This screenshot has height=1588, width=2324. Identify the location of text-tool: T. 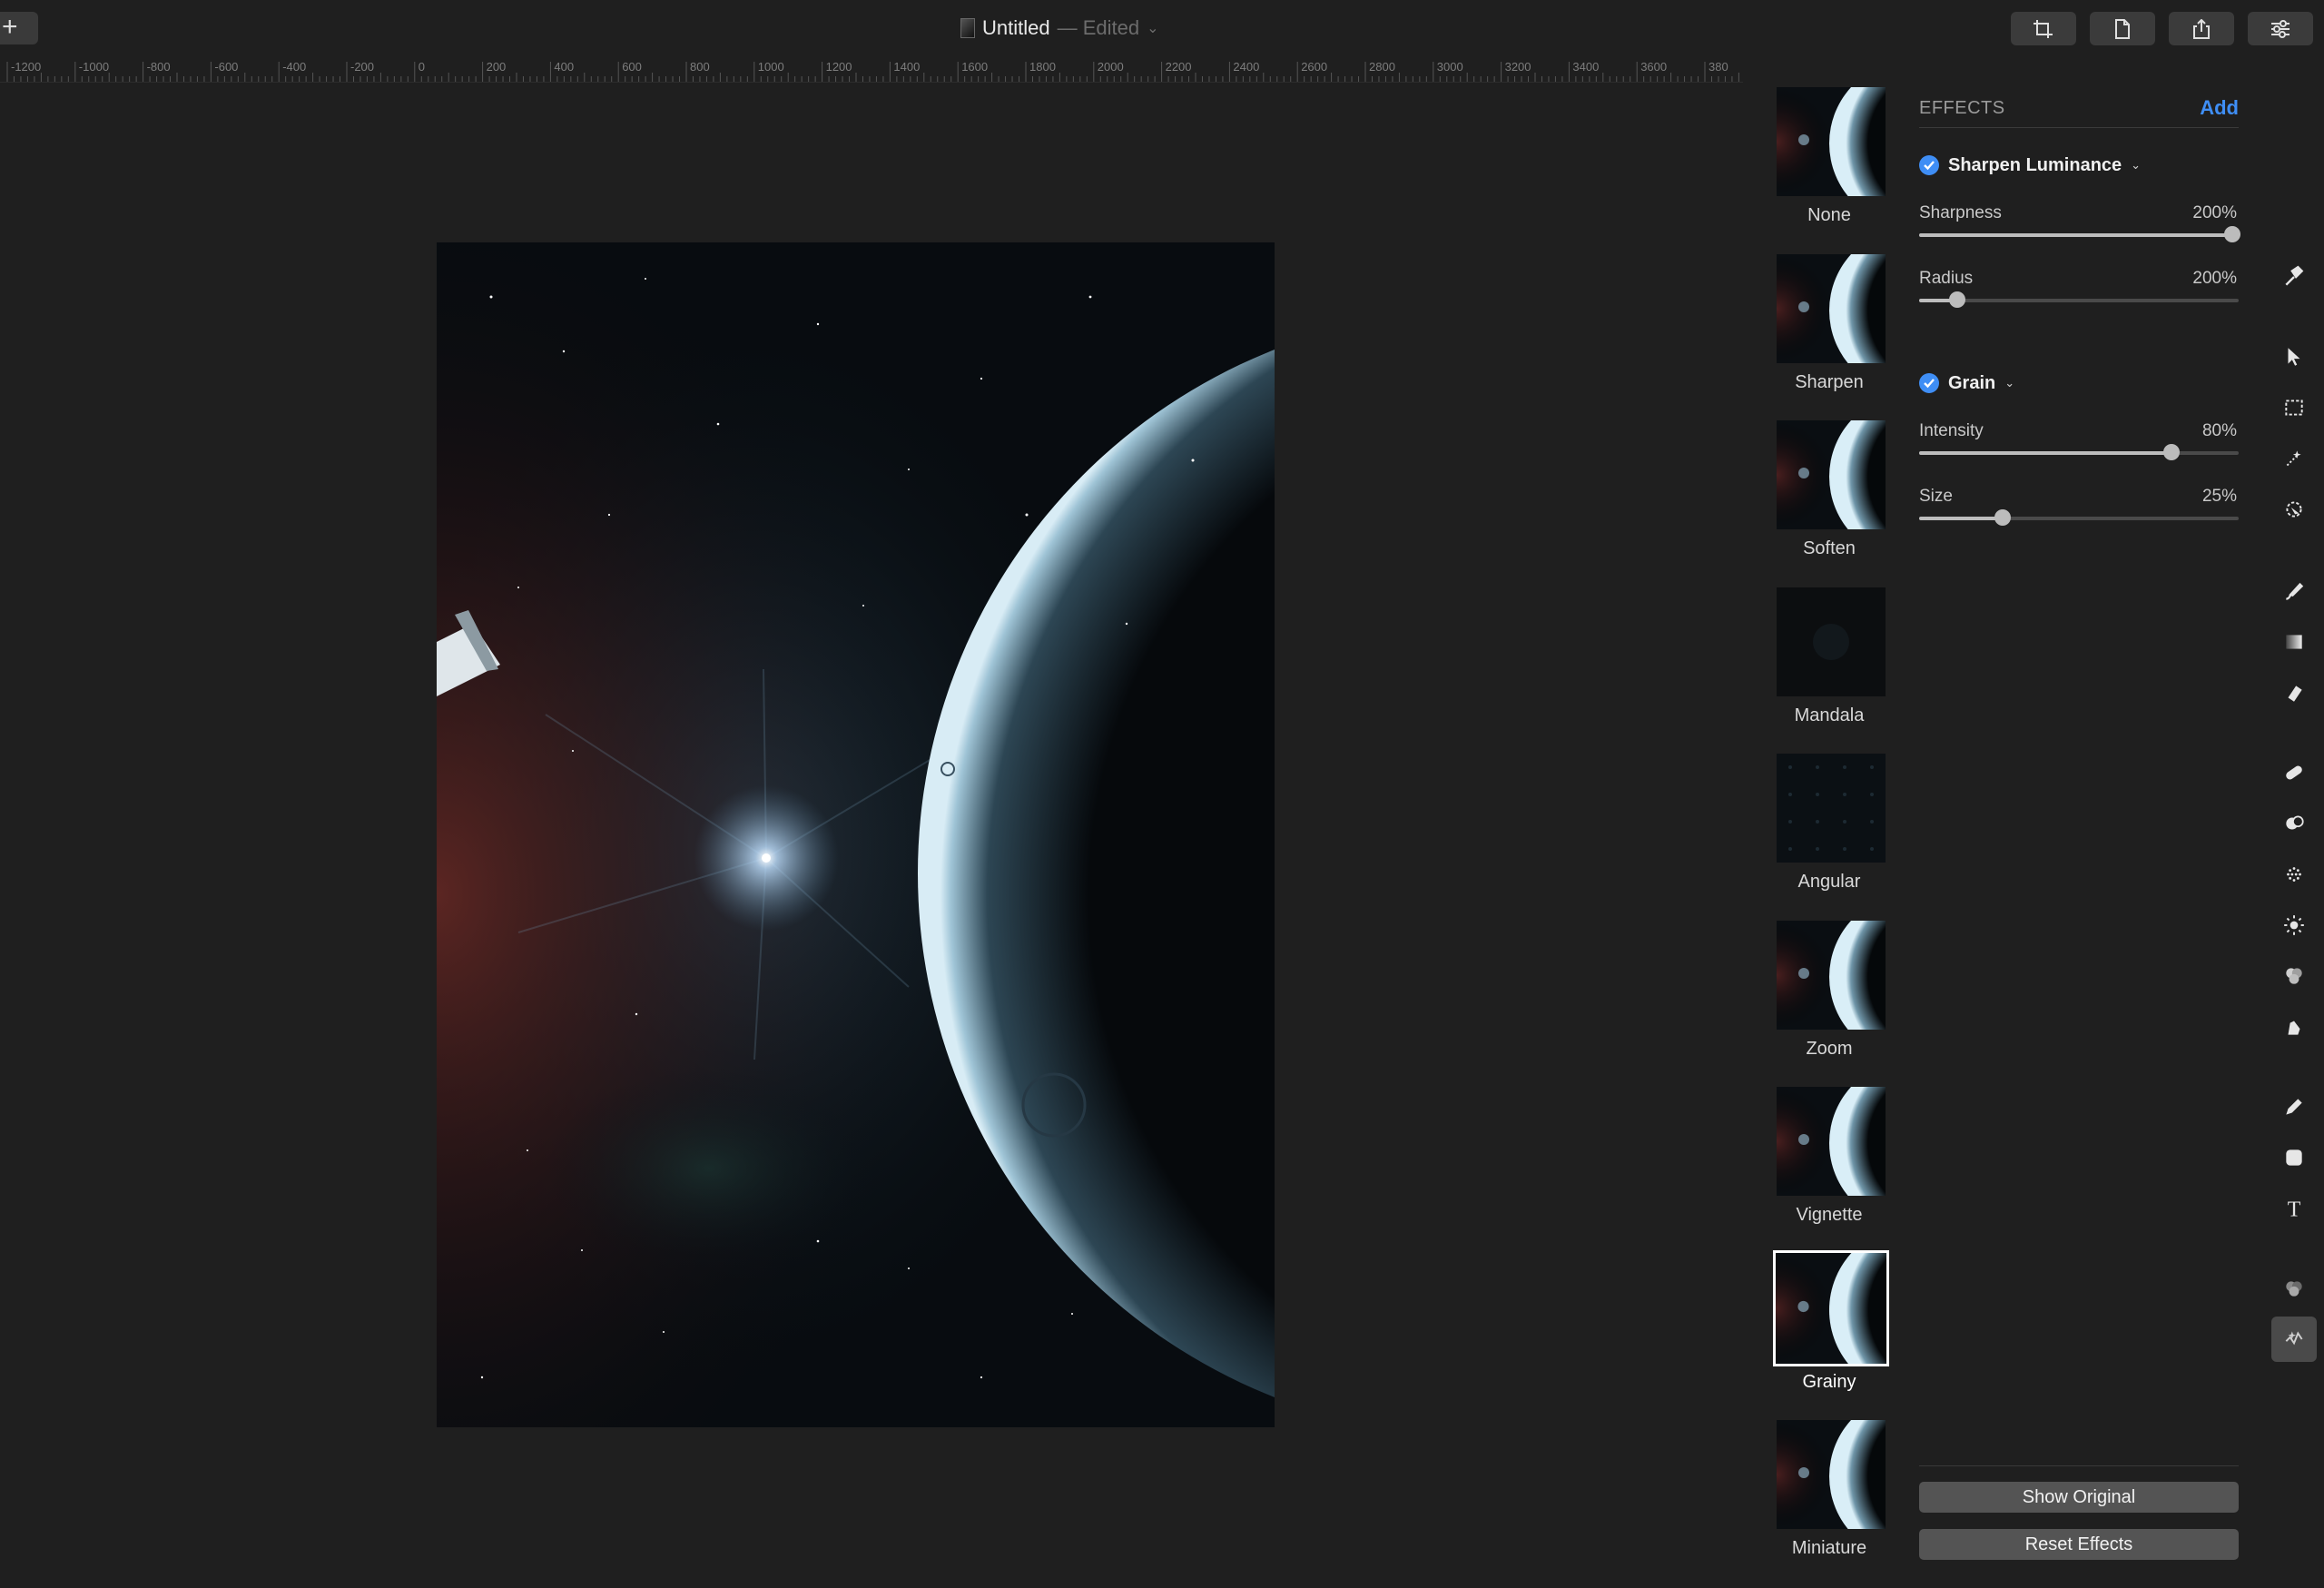
(2294, 1208).